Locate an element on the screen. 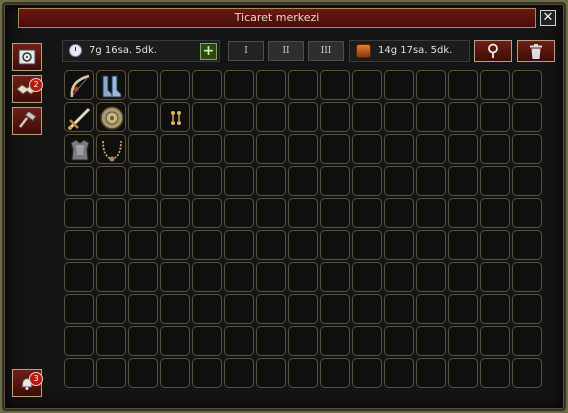 This screenshot has width=568, height=413. location-button is located at coordinates (493, 51).